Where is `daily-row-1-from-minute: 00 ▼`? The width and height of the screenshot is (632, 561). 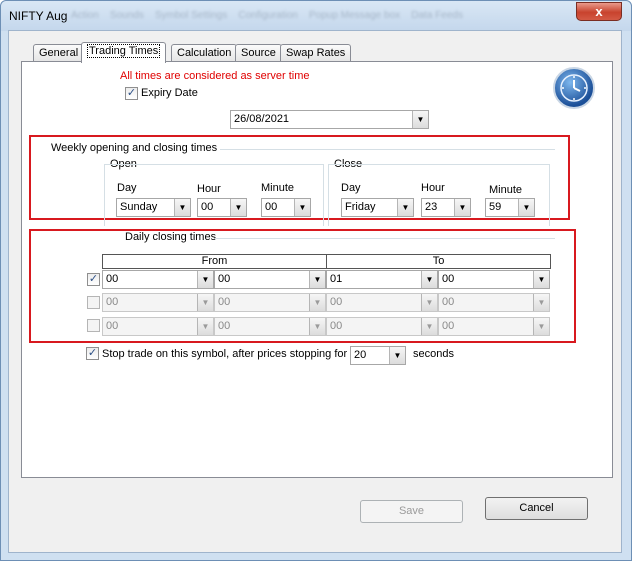 daily-row-1-from-minute: 00 ▼ is located at coordinates (270, 279).